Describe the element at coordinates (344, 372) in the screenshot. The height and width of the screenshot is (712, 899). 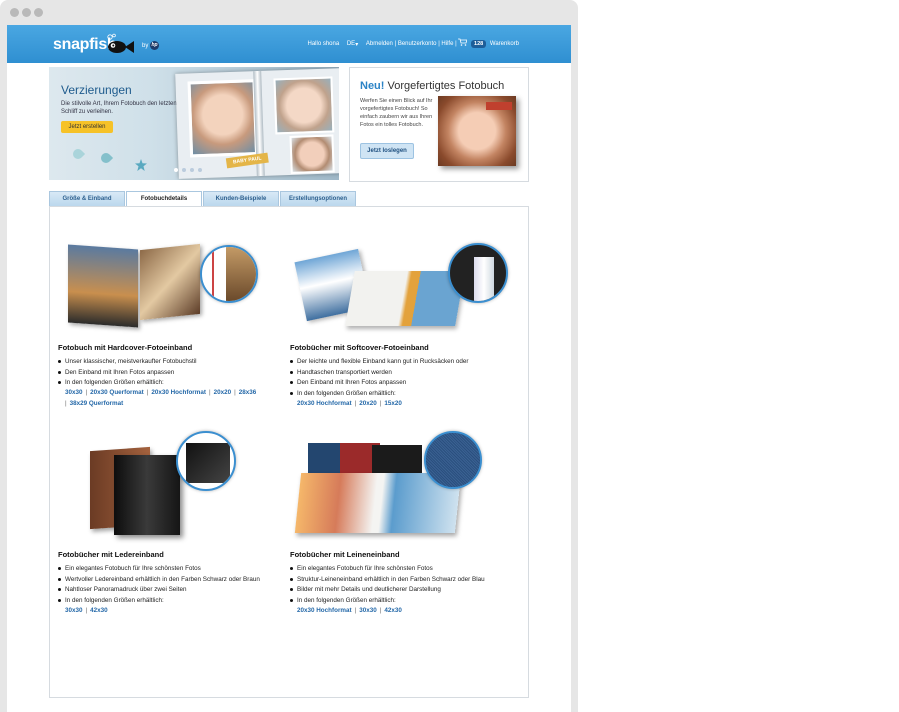
I see `feature-item-continued: Handtaschen transportiert werden` at that location.